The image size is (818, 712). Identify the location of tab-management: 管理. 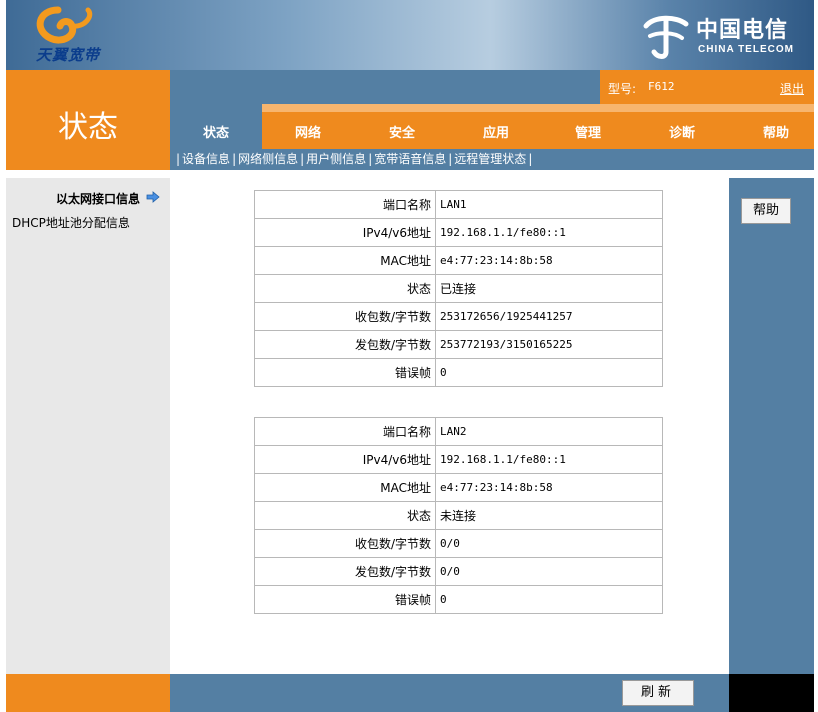
(588, 131).